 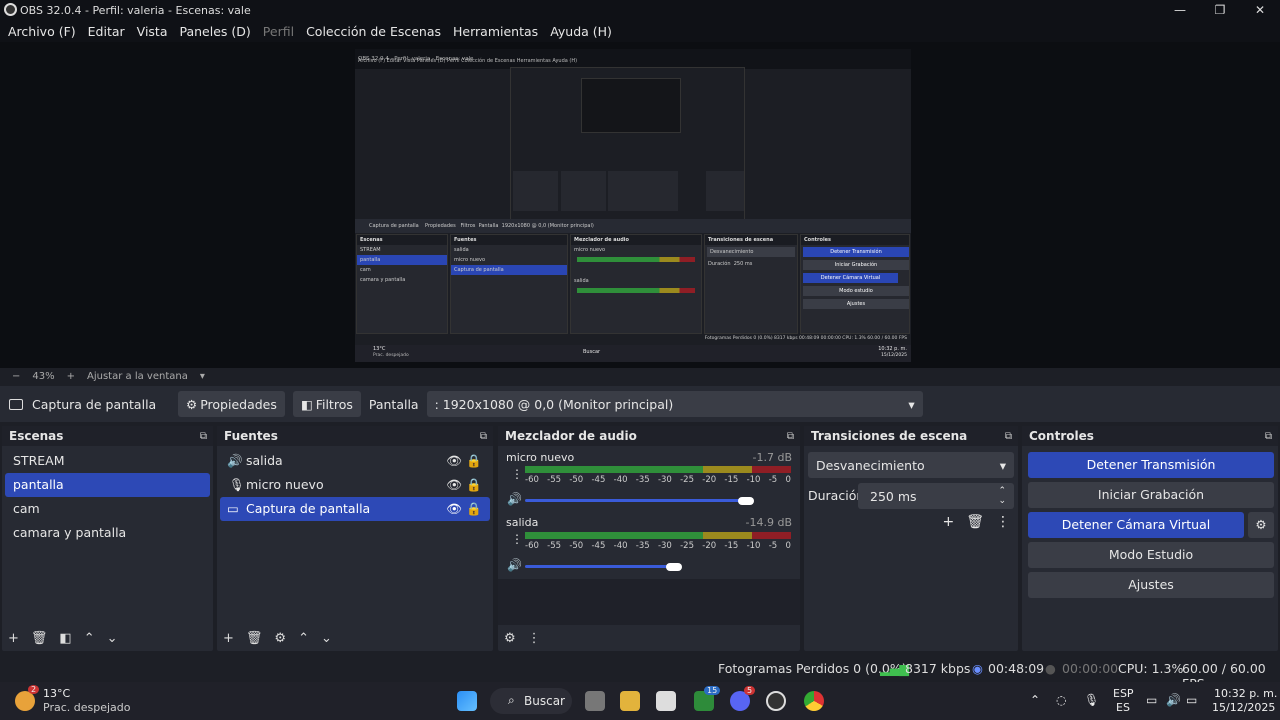 I want to click on channel-db: -14.9 dB, so click(x=769, y=522).